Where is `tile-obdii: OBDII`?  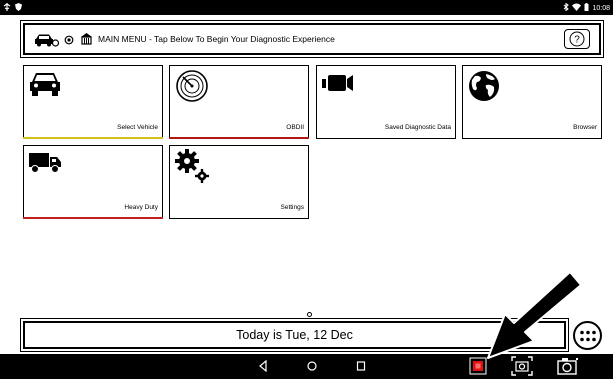 tile-obdii: OBDII is located at coordinates (239, 102).